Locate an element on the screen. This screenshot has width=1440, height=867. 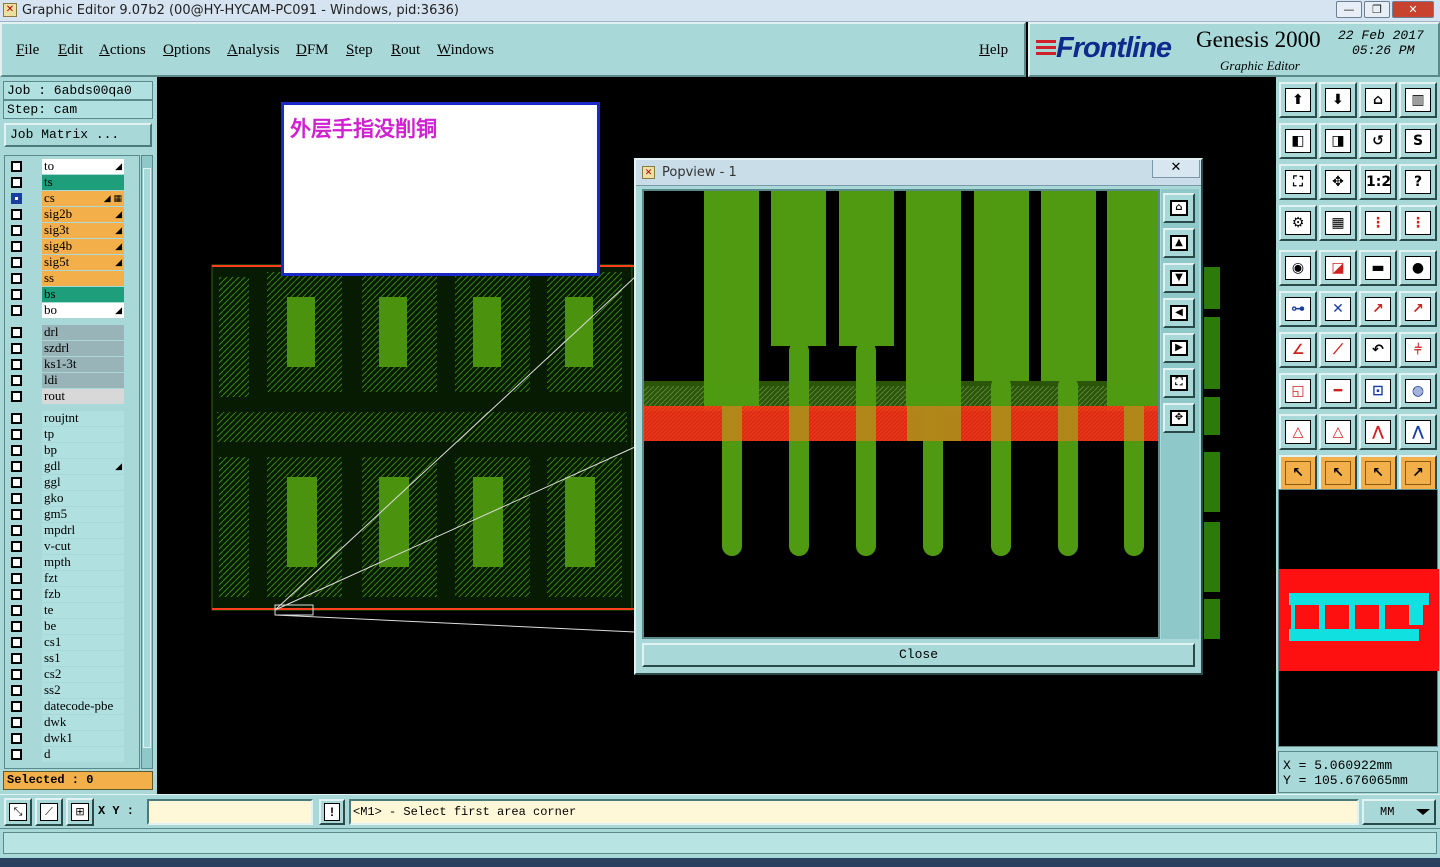
layer-name: ks1-3t is located at coordinates (83, 364).